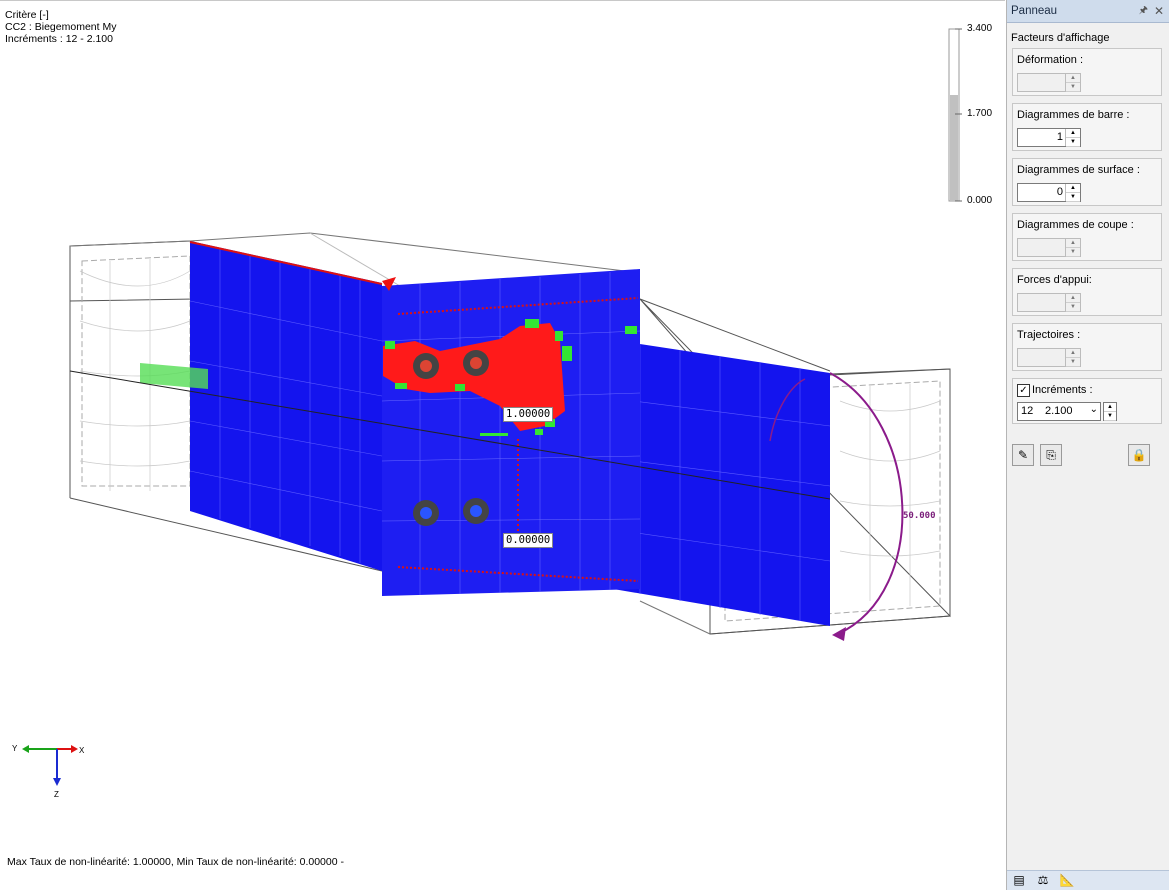  Describe the element at coordinates (1087, 401) in the screenshot. I see `group-increments: ✓ Incréments : 12 2.100 ⌄ ▲ ▼` at that location.